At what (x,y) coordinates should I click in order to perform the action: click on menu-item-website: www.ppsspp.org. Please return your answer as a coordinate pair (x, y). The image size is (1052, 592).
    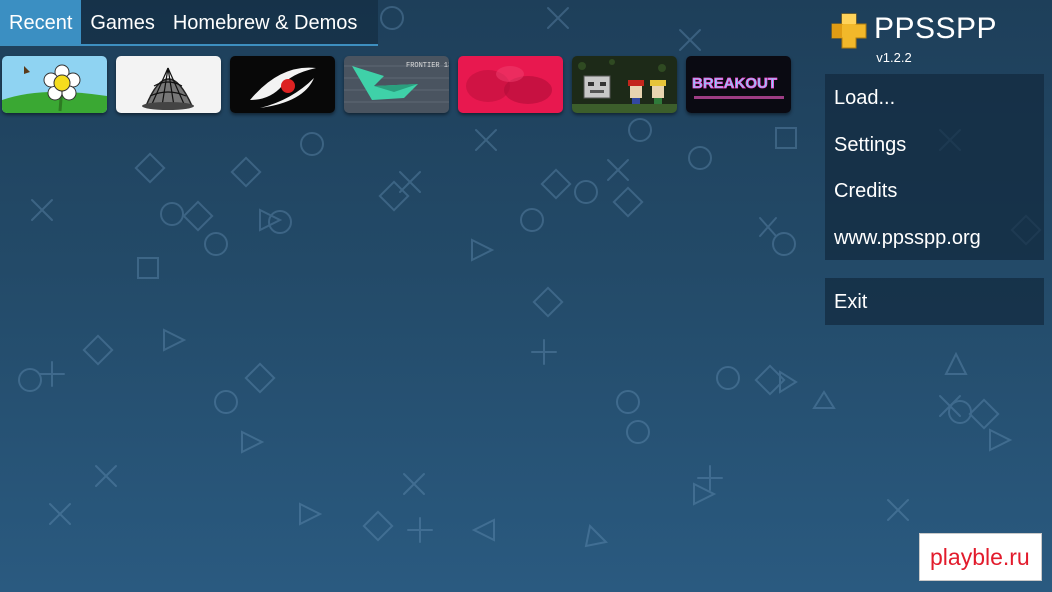
    Looking at the image, I should click on (934, 237).